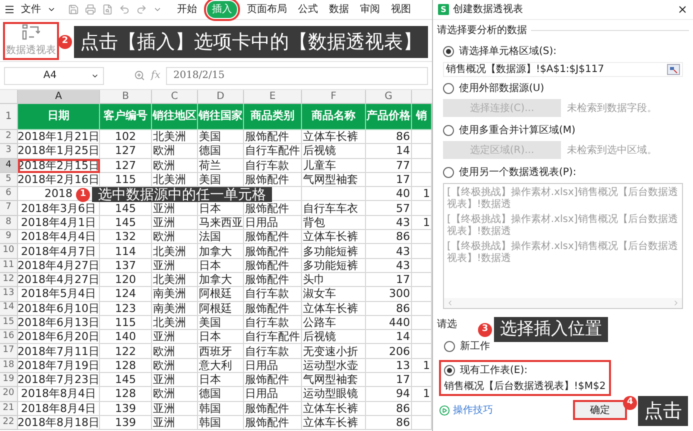  I want to click on row-number: 11, so click(9, 265).